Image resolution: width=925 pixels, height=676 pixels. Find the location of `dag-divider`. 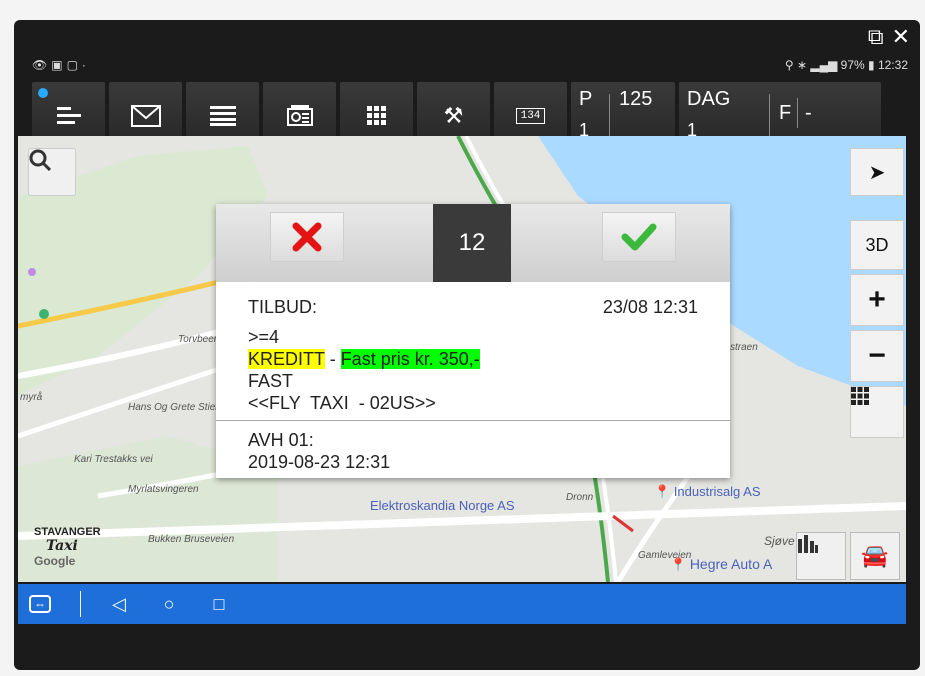

dag-divider is located at coordinates (769, 115).